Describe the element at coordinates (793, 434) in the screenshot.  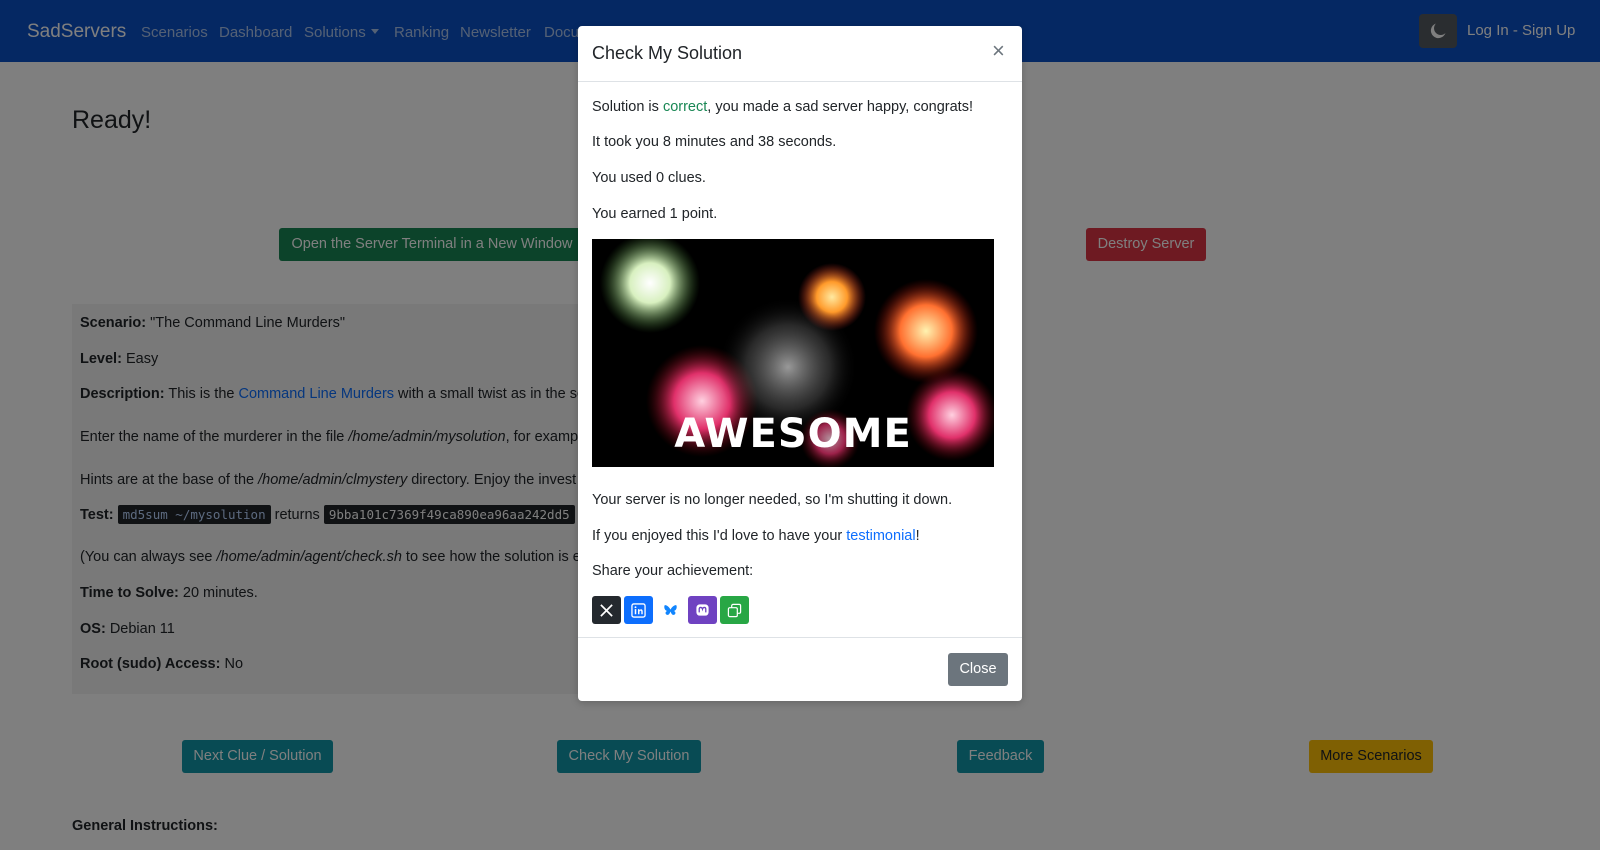
I see `gif-caption: AWESOME` at that location.